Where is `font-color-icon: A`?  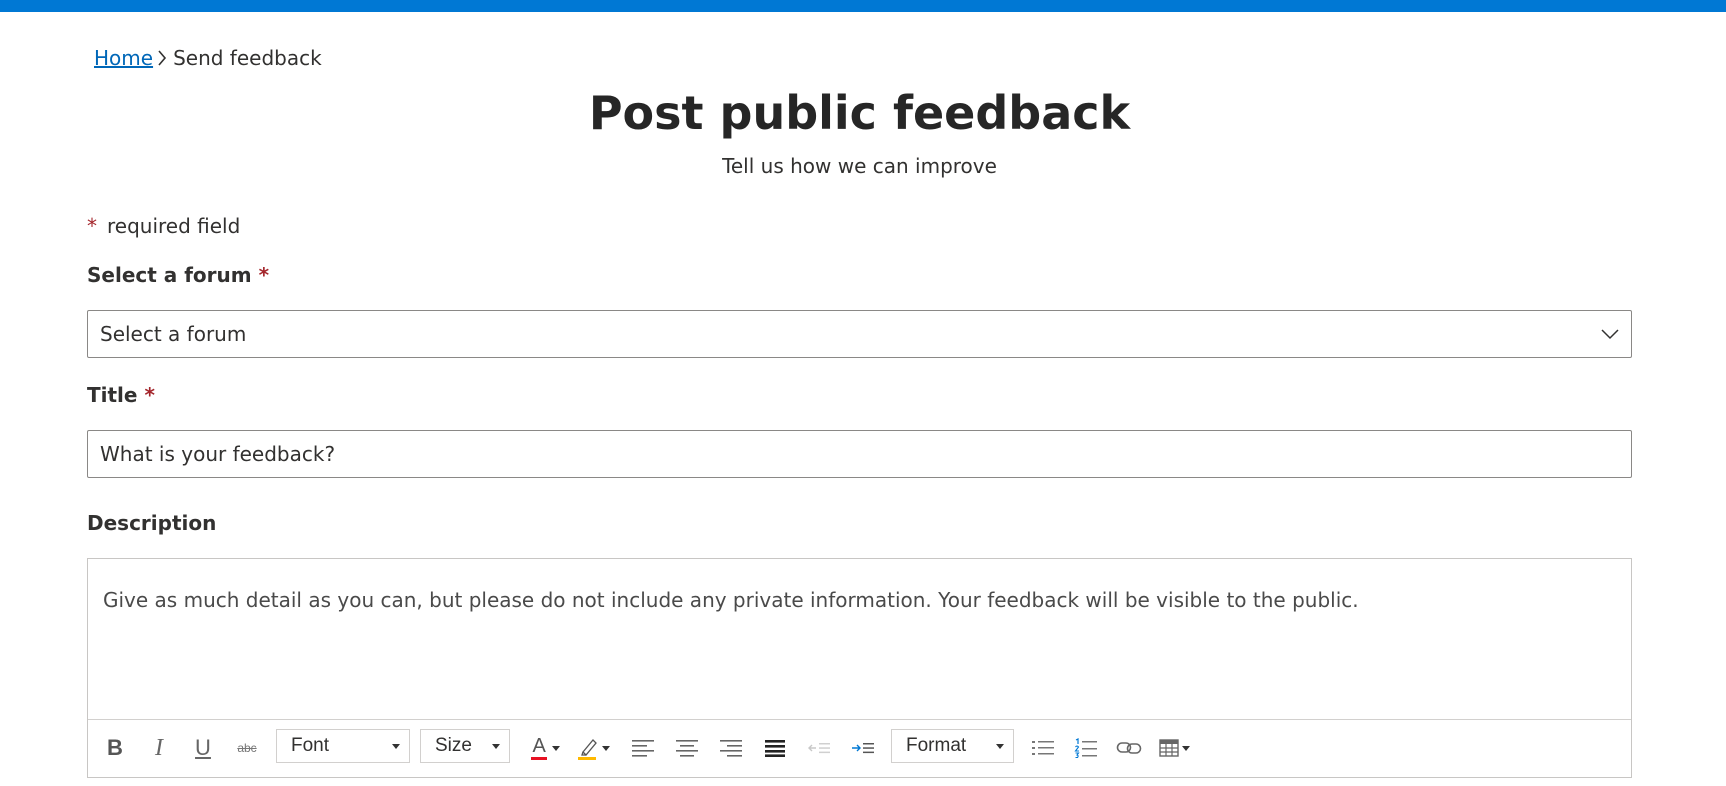 font-color-icon: A is located at coordinates (539, 748).